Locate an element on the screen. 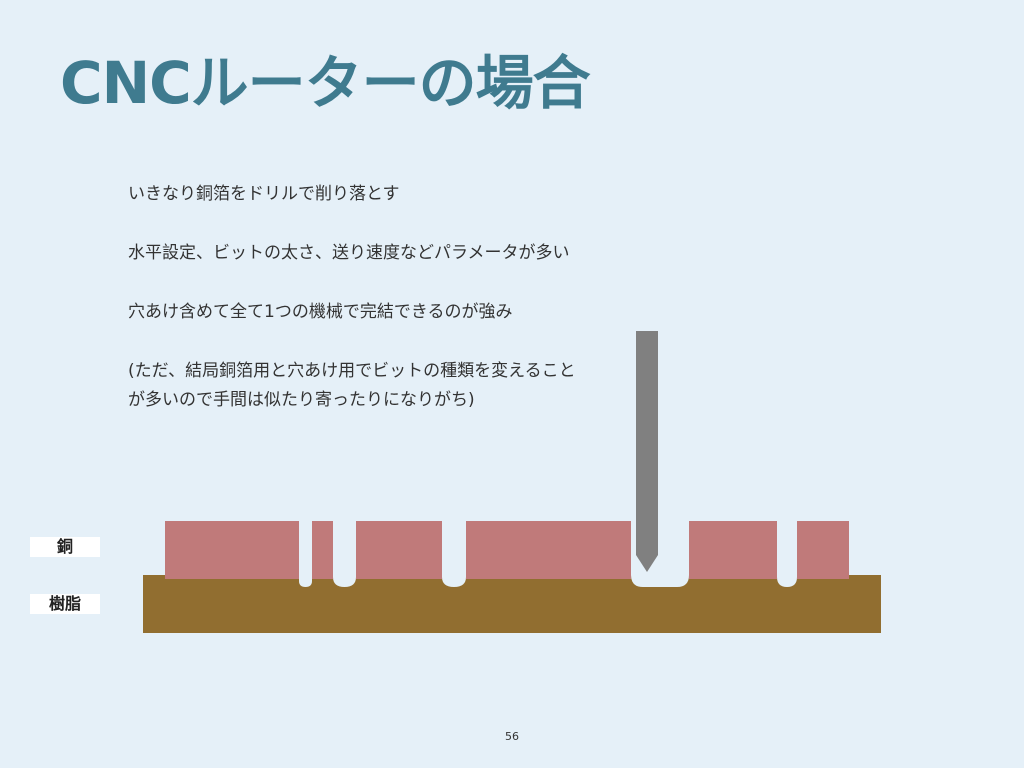  resin-layer is located at coordinates (512, 604).